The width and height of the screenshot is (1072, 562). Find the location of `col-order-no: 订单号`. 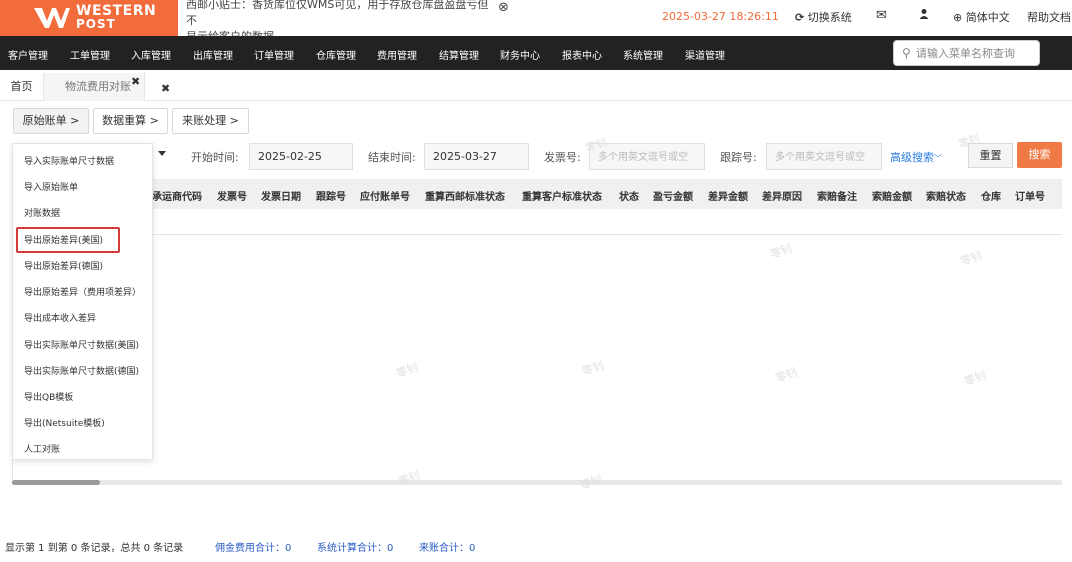

col-order-no: 订单号 is located at coordinates (1030, 195).